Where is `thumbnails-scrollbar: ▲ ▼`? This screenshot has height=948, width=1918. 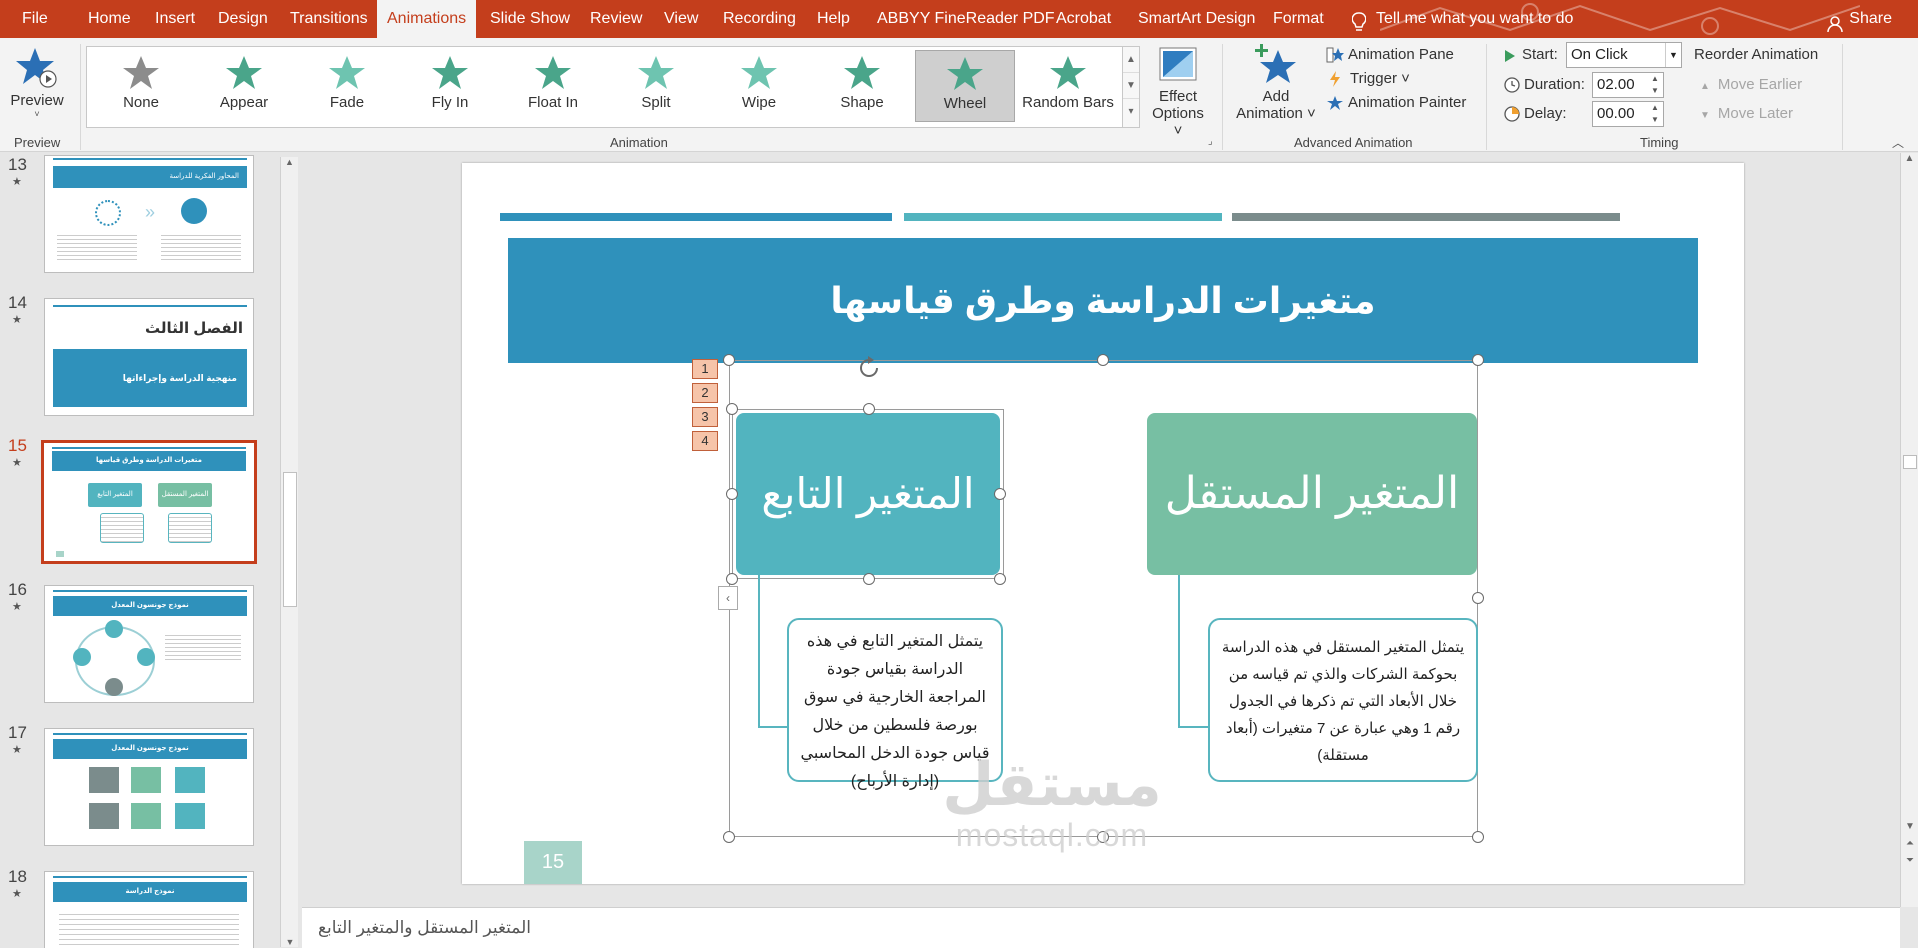 thumbnails-scrollbar: ▲ ▼ is located at coordinates (289, 552).